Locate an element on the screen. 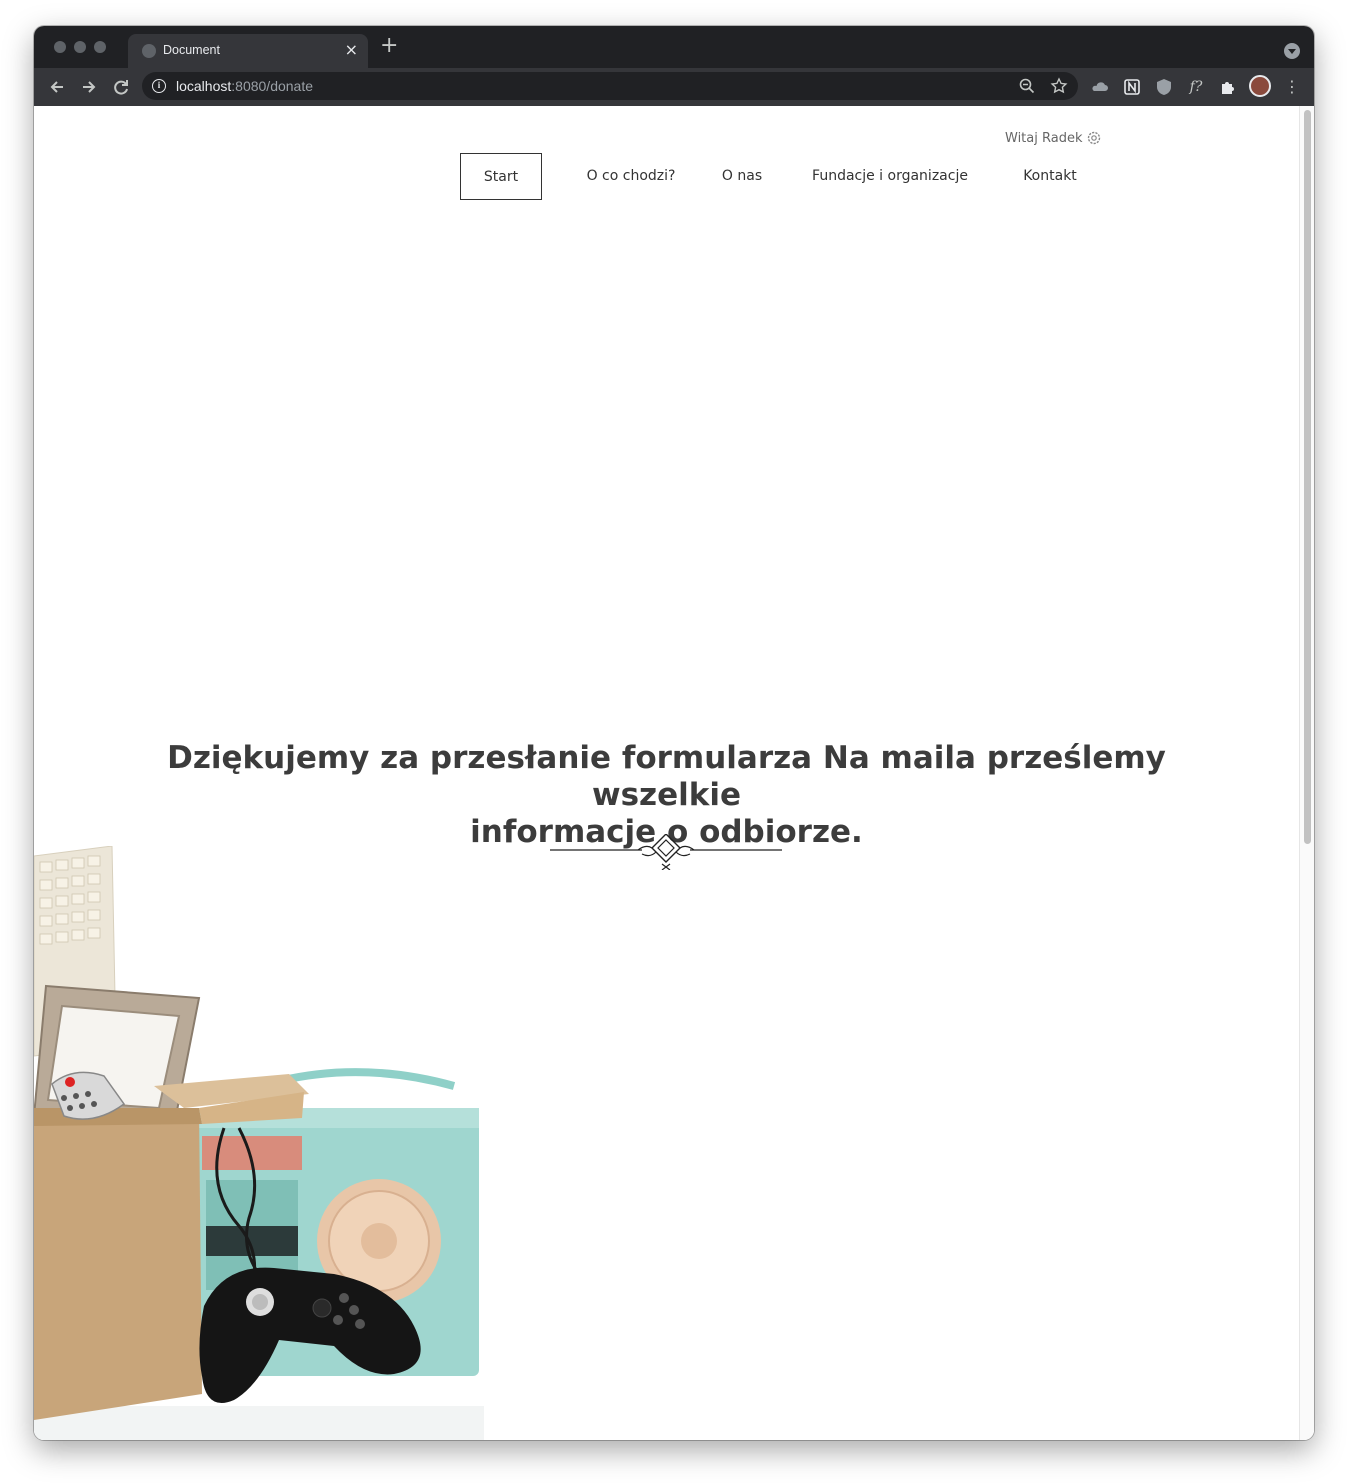 This screenshot has height=1483, width=1348. tab-document: Document × is located at coordinates (248, 51).